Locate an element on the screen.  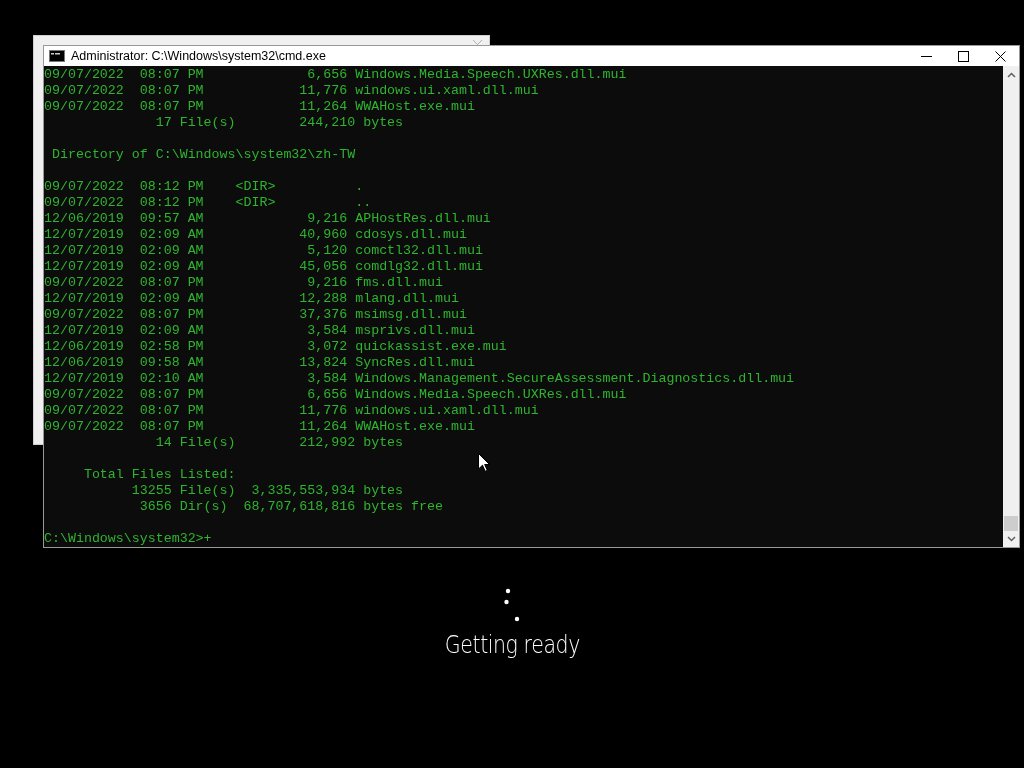
scroll-thumb is located at coordinates (1011, 523).